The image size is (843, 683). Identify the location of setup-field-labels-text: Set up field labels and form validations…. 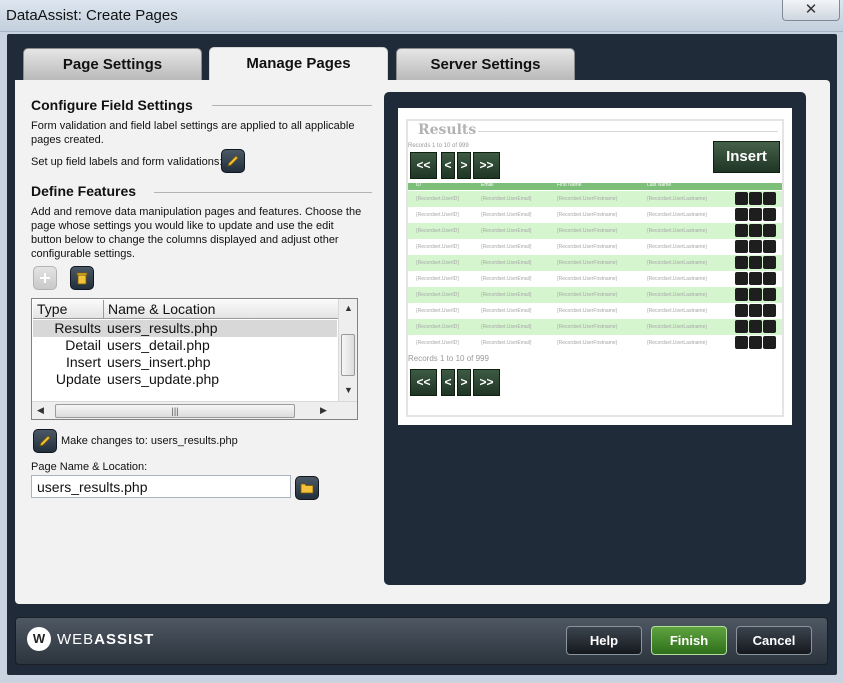
(127, 162).